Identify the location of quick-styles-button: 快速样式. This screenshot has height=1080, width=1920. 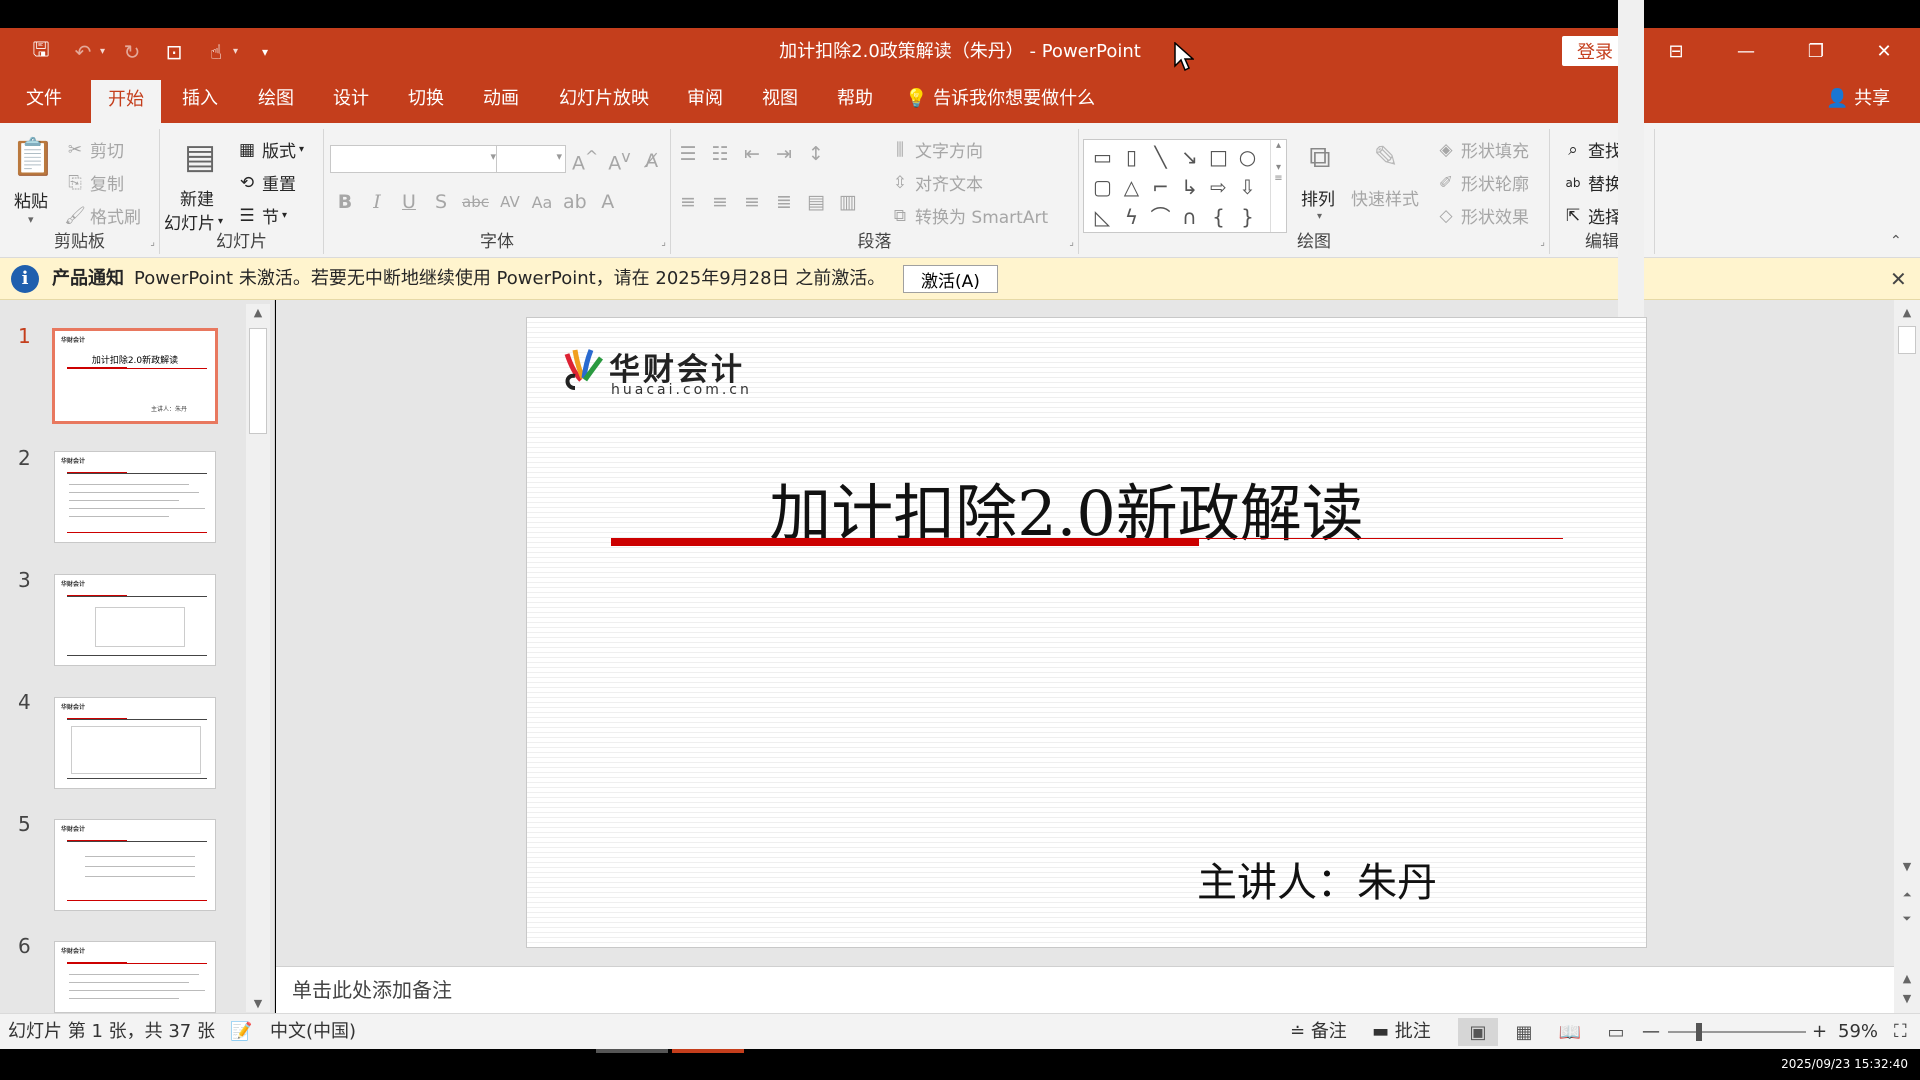
(1385, 197).